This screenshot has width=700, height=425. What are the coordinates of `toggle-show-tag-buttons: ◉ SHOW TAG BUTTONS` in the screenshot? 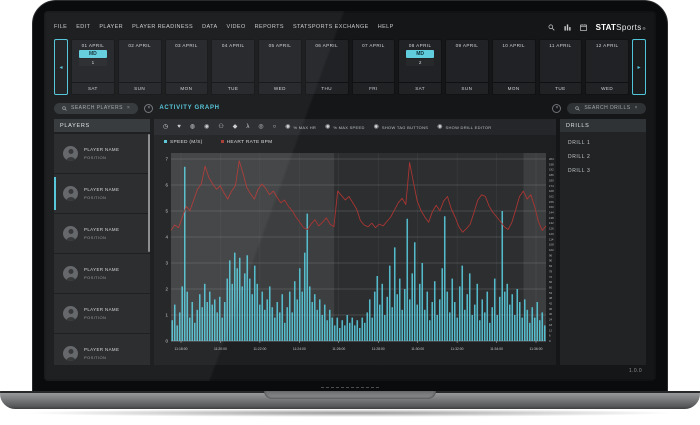 It's located at (401, 127).